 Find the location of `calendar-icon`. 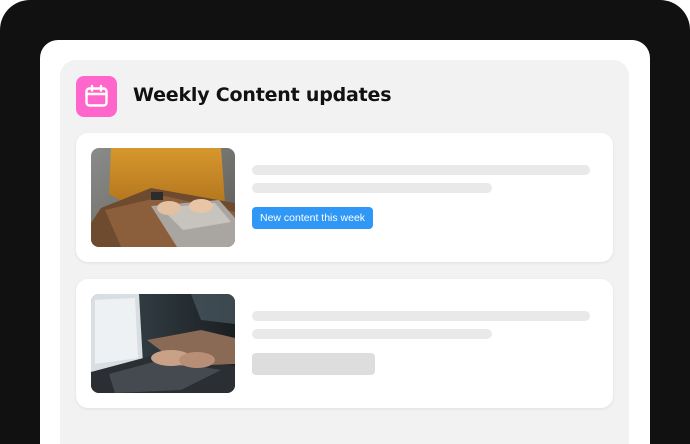

calendar-icon is located at coordinates (96, 96).